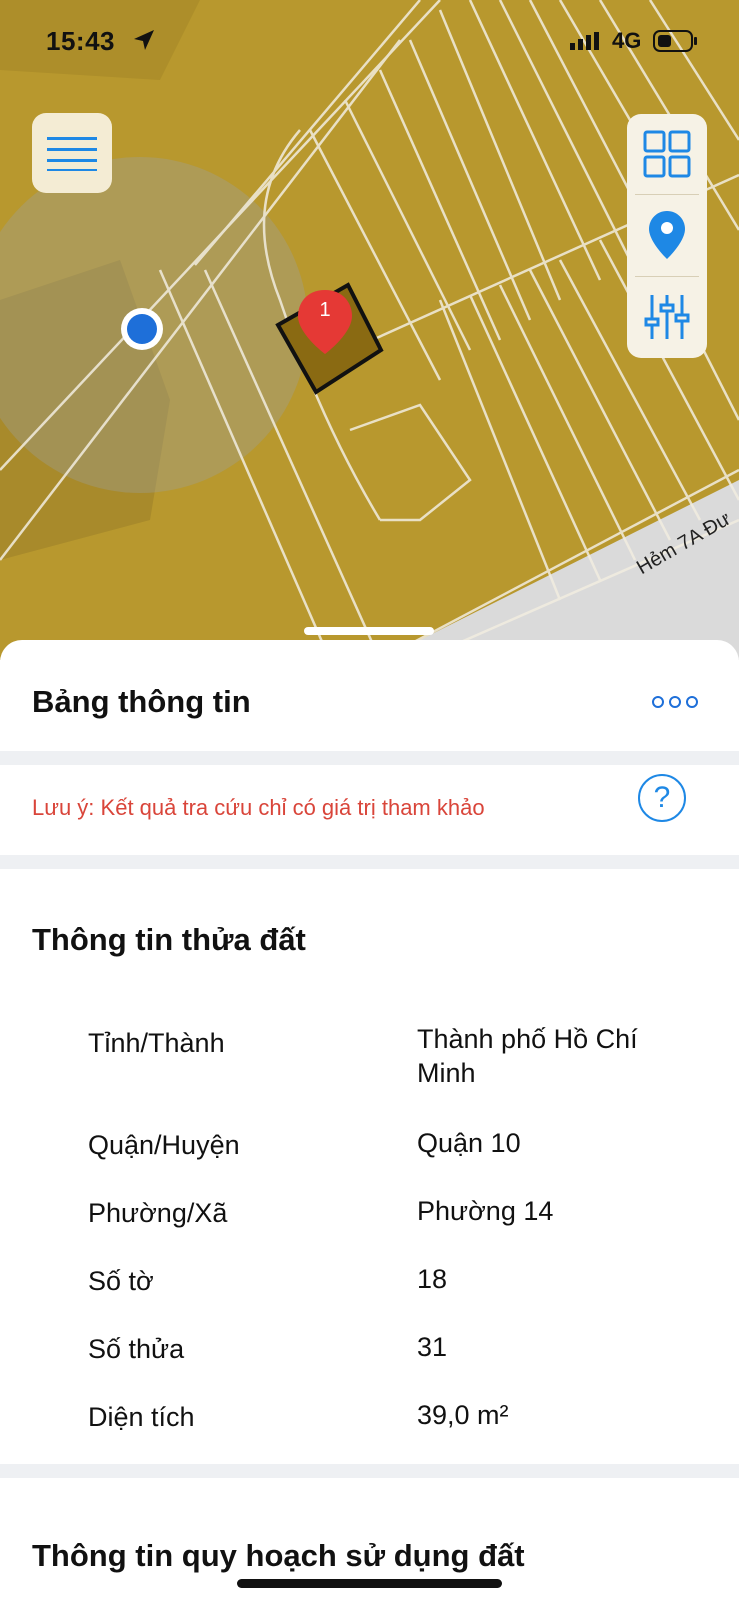  What do you see at coordinates (678, 702) in the screenshot?
I see `more-icon` at bounding box center [678, 702].